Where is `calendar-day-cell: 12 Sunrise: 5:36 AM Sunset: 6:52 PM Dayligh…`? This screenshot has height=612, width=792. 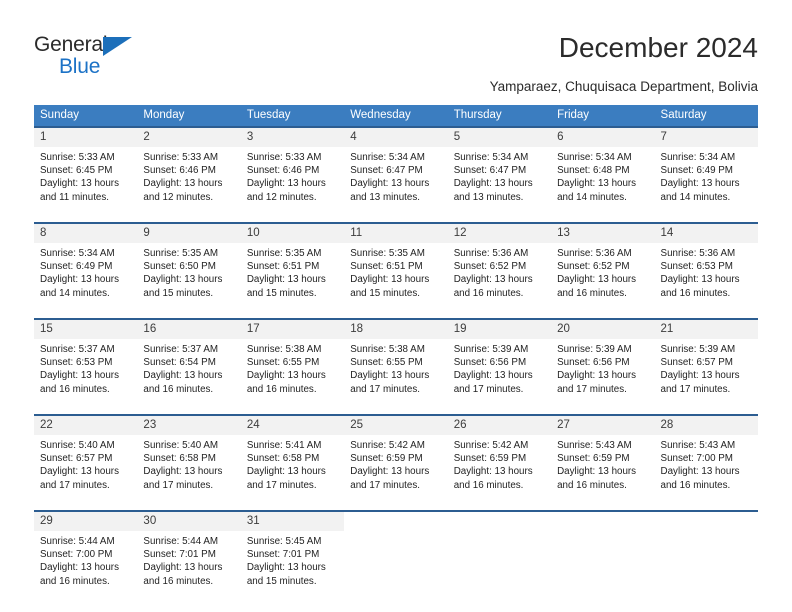 calendar-day-cell: 12 Sunrise: 5:36 AM Sunset: 6:52 PM Dayligh… is located at coordinates (499, 267).